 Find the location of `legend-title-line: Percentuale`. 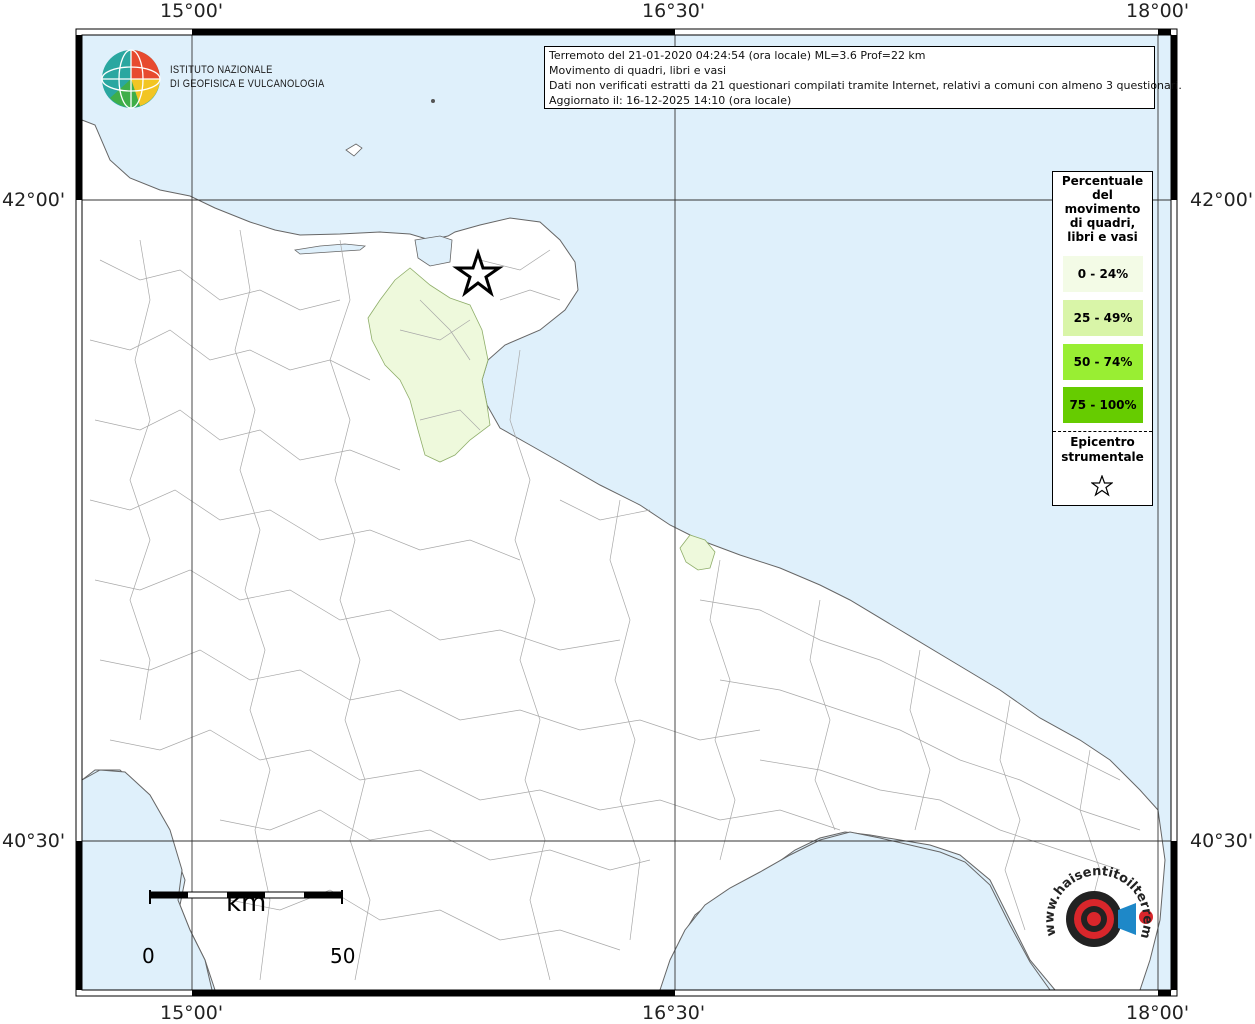

legend-title-line: Percentuale is located at coordinates (1102, 181).